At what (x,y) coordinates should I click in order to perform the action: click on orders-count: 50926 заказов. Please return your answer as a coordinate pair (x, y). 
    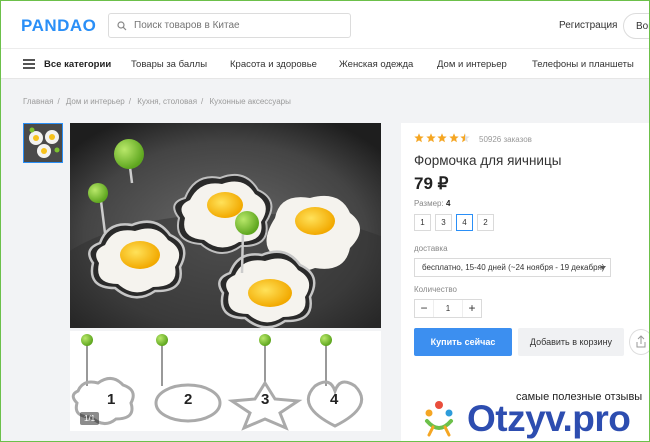
    Looking at the image, I should click on (505, 139).